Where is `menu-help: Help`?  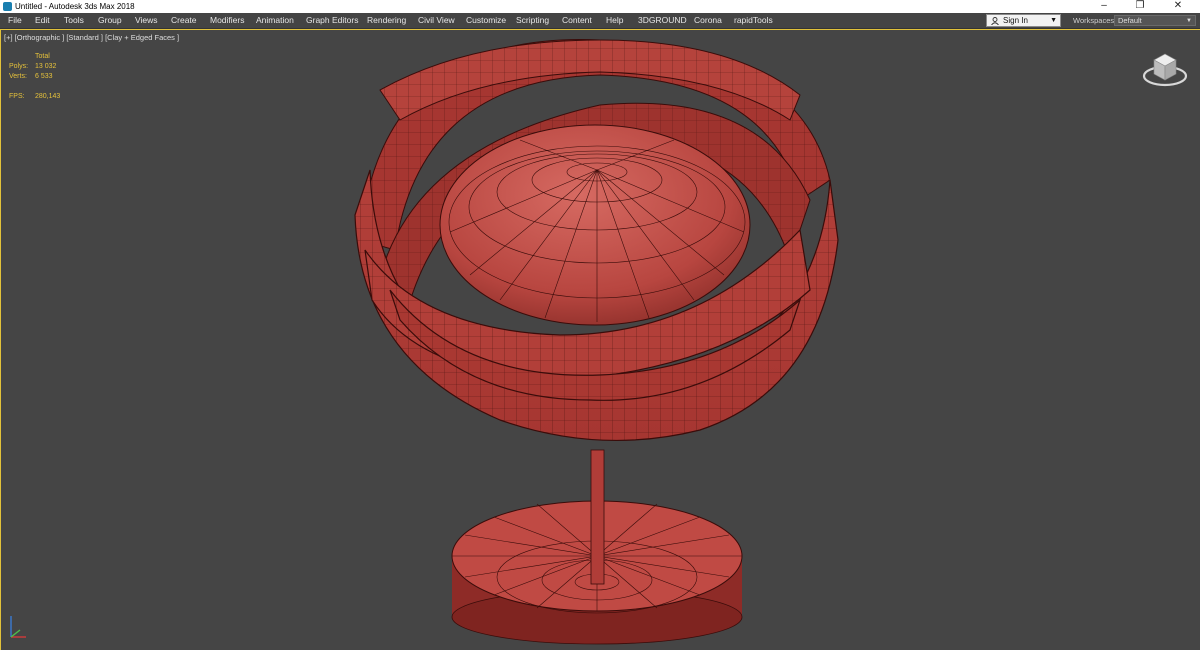
menu-help: Help is located at coordinates (614, 20).